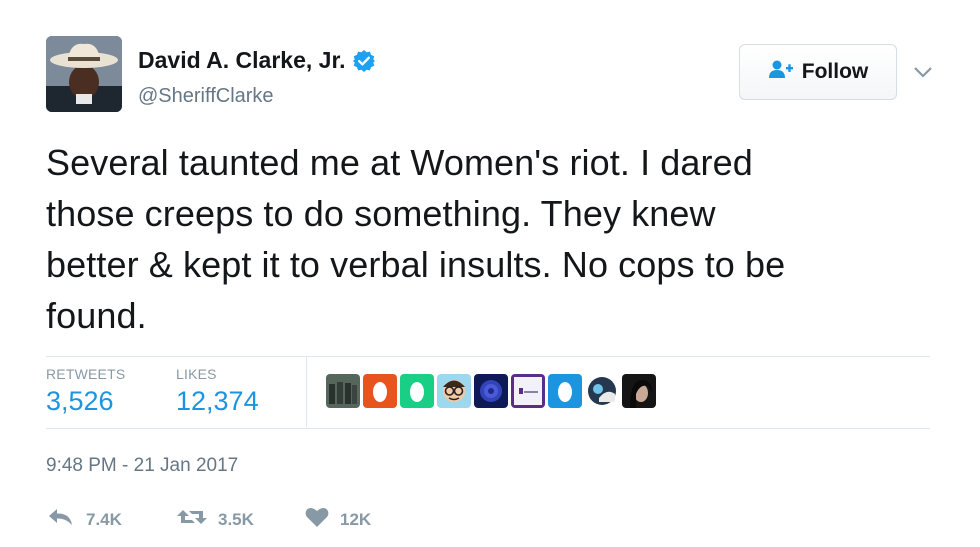 The image size is (980, 547). What do you see at coordinates (104, 519) in the screenshot?
I see `reply-count: 7.4K` at bounding box center [104, 519].